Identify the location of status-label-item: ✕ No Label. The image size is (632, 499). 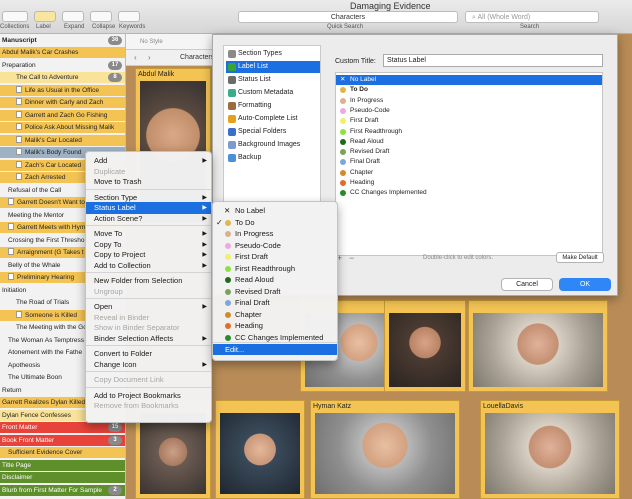
(469, 80).